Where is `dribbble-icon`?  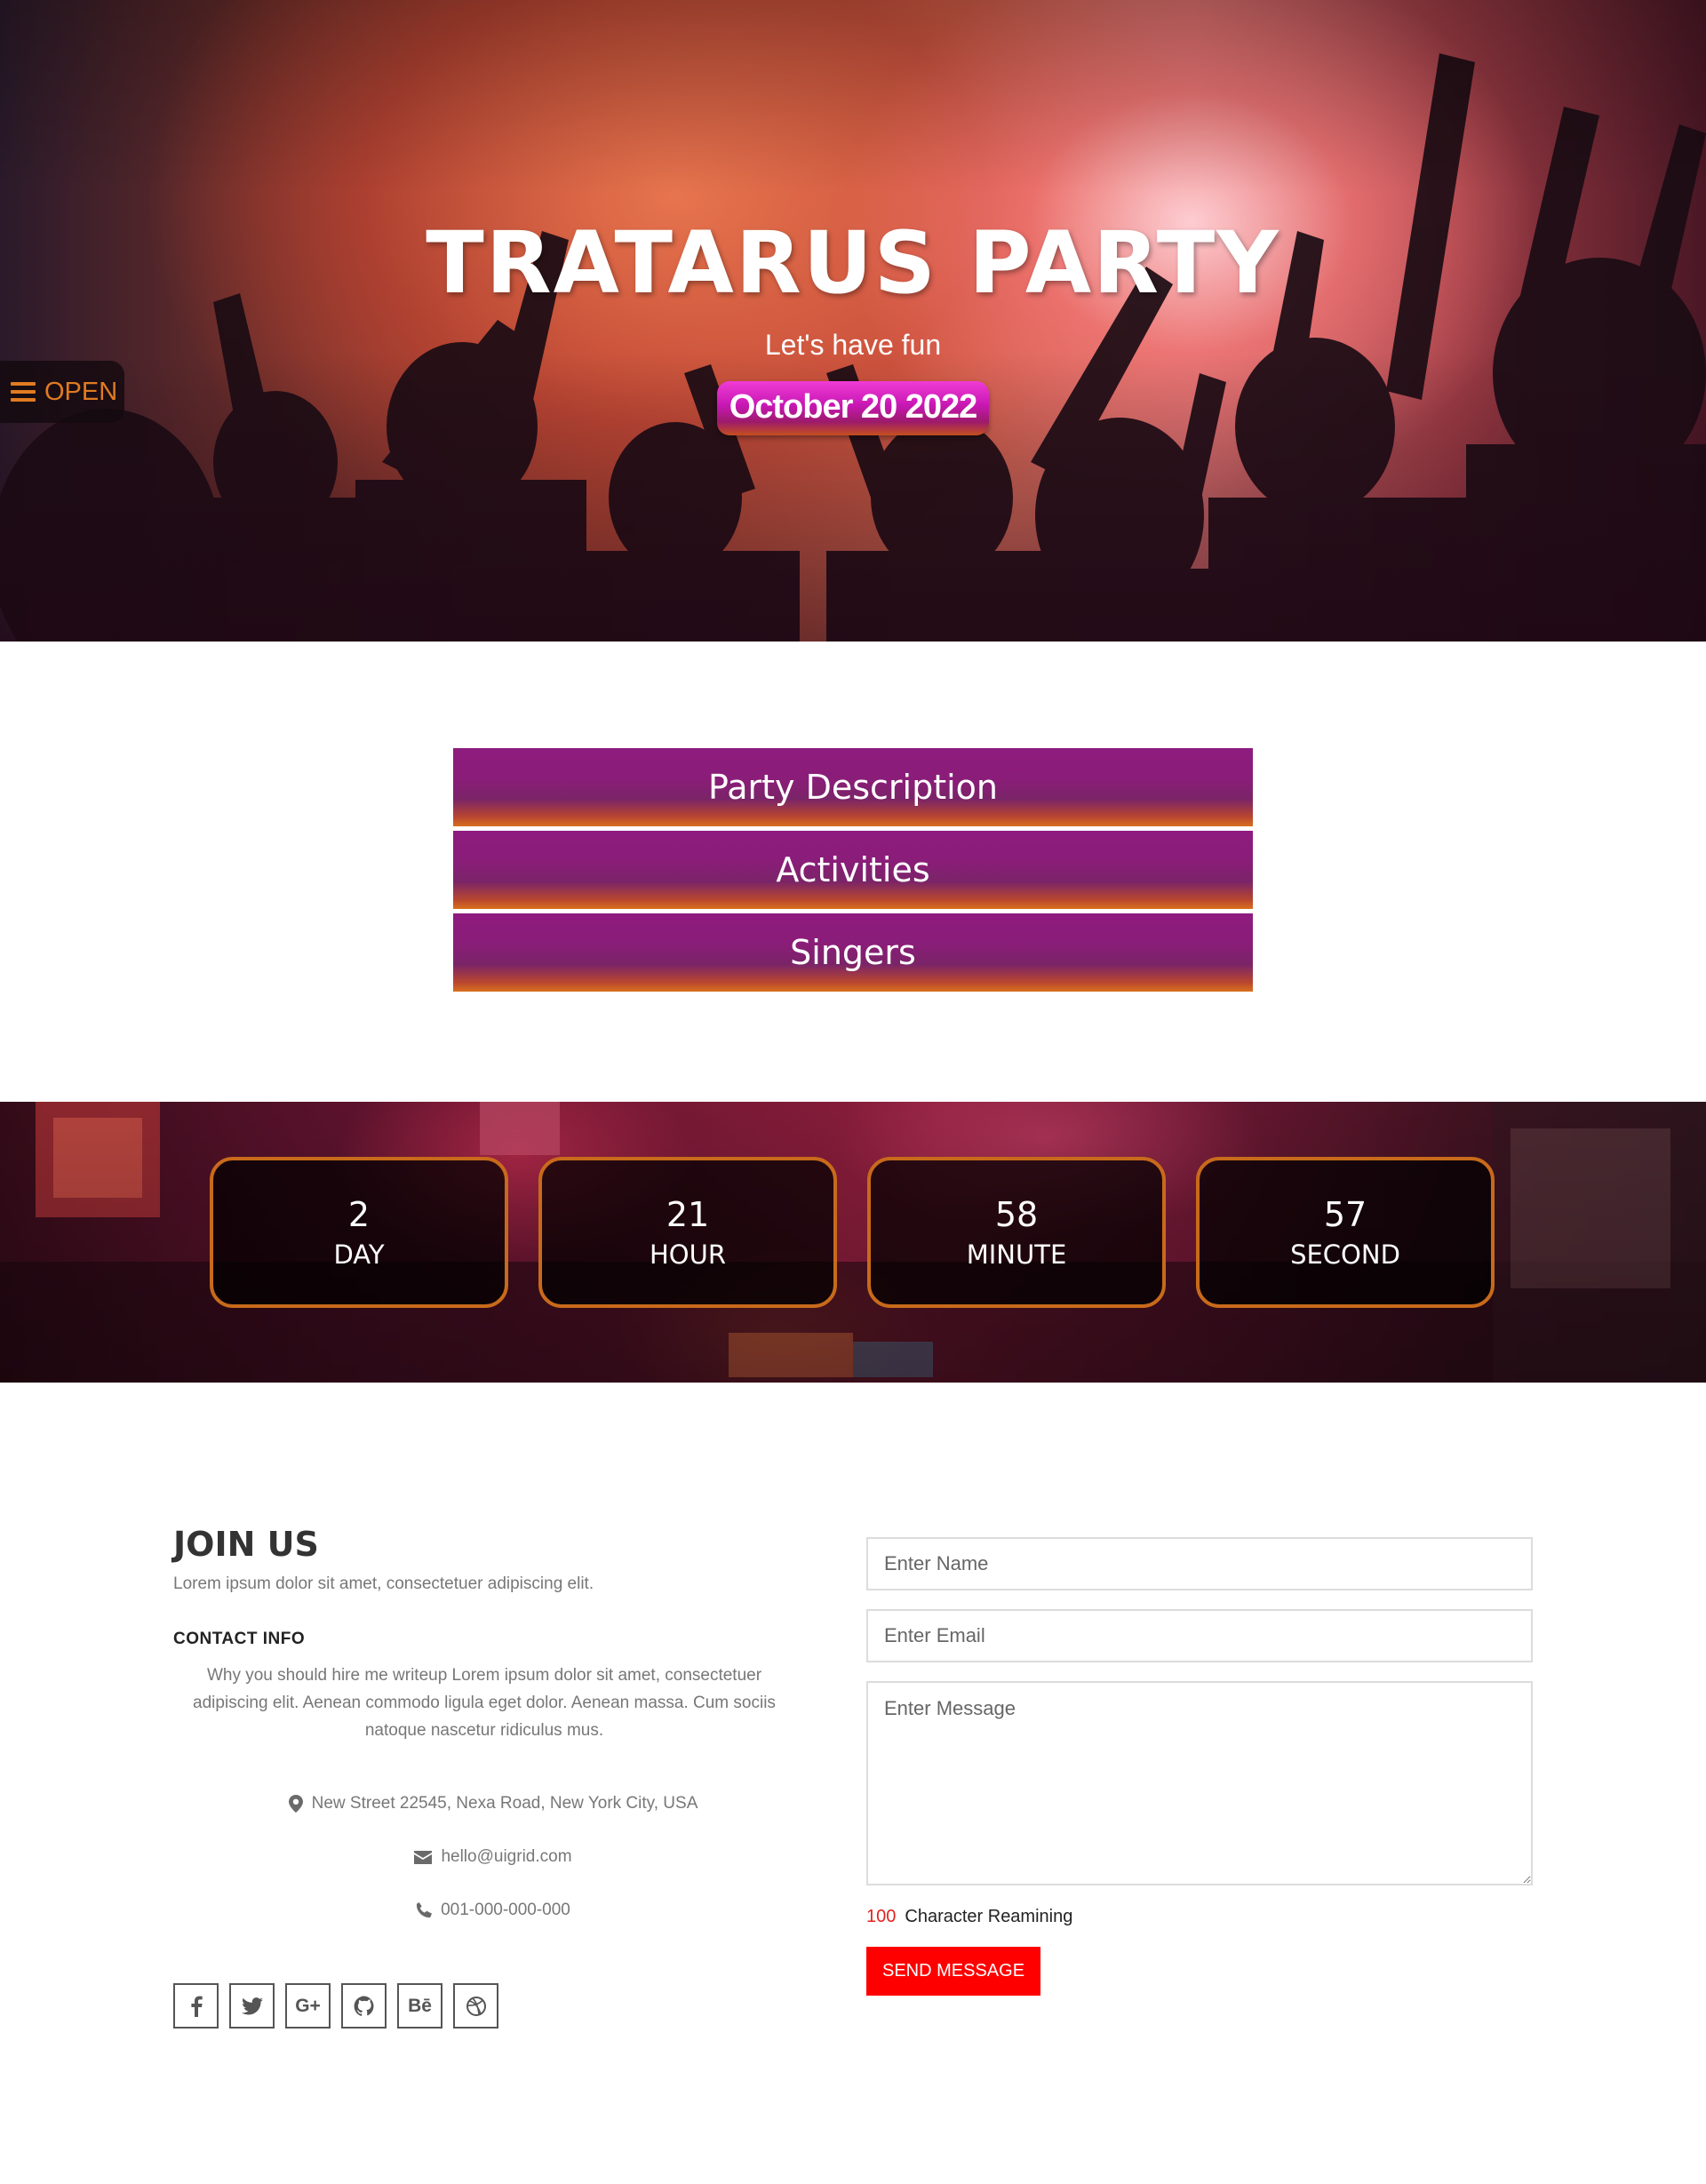
dribbble-icon is located at coordinates (475, 2006).